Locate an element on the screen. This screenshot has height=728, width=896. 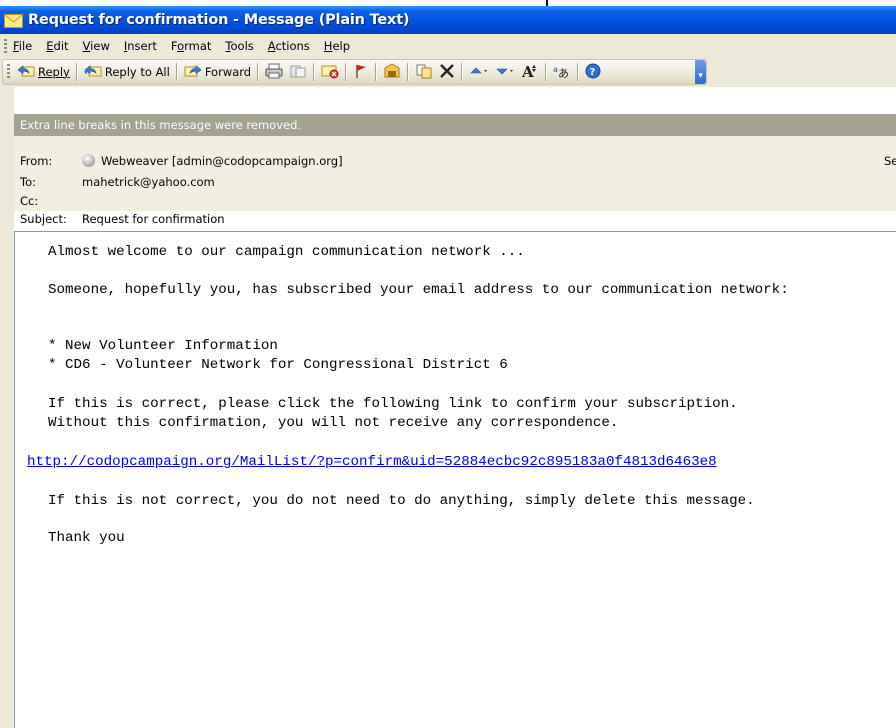
address-book-icon is located at coordinates (392, 72).